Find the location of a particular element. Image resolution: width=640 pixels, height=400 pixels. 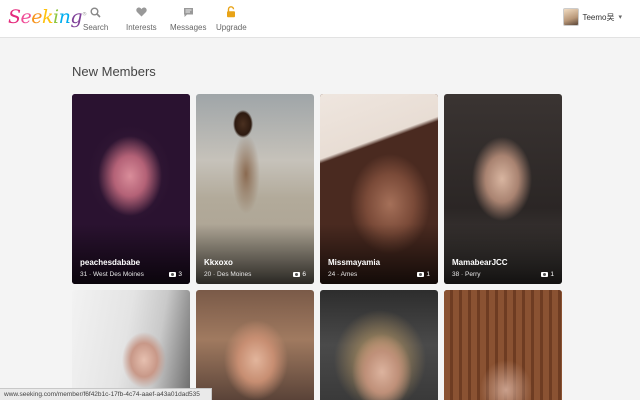

chevron-down-icon: ▾ is located at coordinates (620, 17).